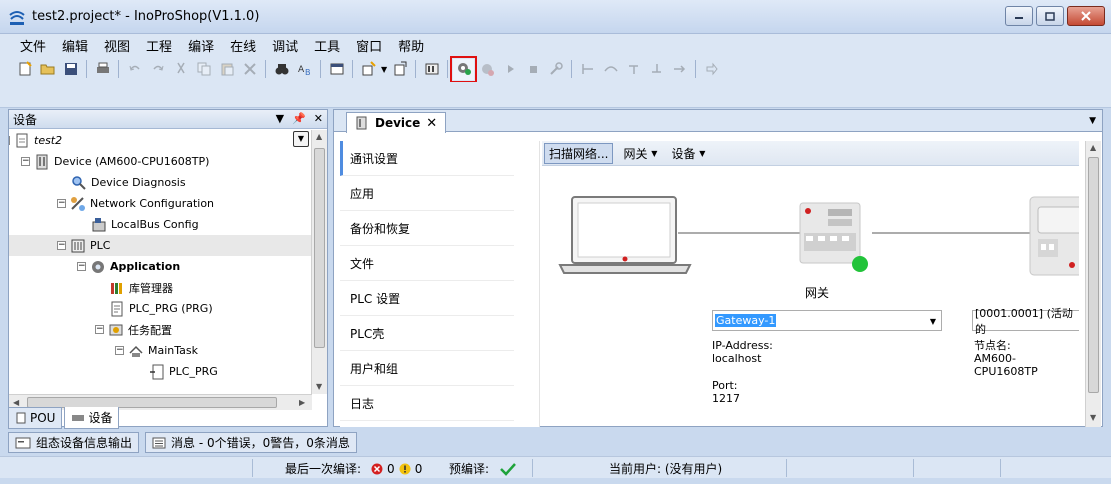 The width and height of the screenshot is (1111, 484). What do you see at coordinates (587, 69) in the screenshot?
I see `breakpoint-button` at bounding box center [587, 69].